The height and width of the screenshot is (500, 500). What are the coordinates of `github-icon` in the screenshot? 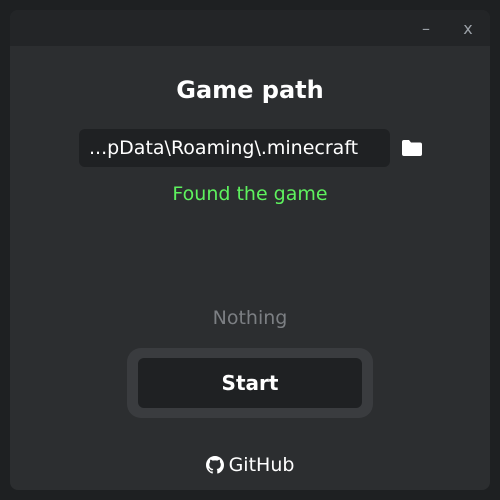 It's located at (214, 465).